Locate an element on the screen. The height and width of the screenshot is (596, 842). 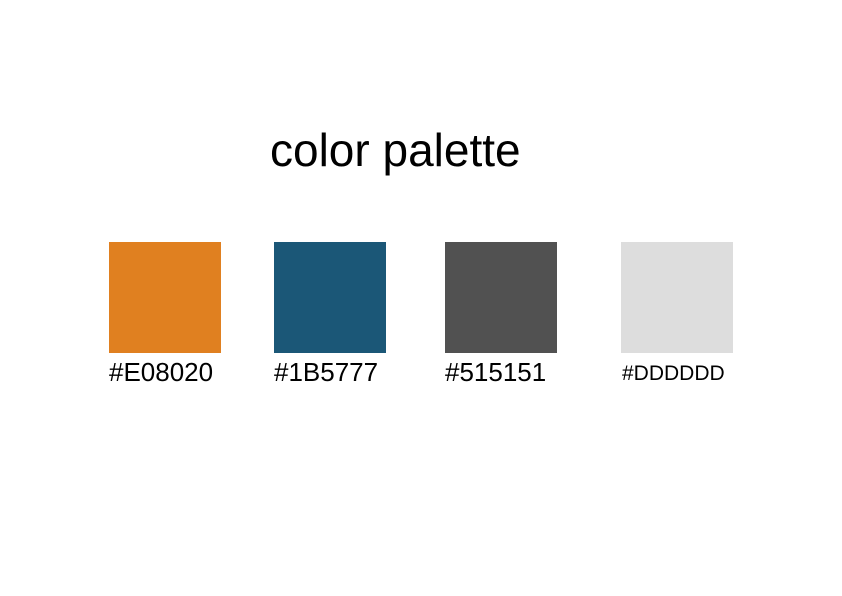
color-label-3: #515151 is located at coordinates (496, 372).